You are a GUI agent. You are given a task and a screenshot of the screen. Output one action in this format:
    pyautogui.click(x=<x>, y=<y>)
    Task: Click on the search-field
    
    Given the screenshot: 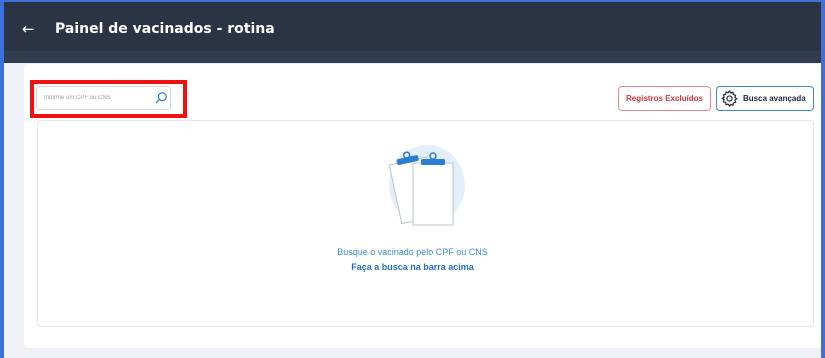 What is the action you would take?
    pyautogui.click(x=103, y=98)
    